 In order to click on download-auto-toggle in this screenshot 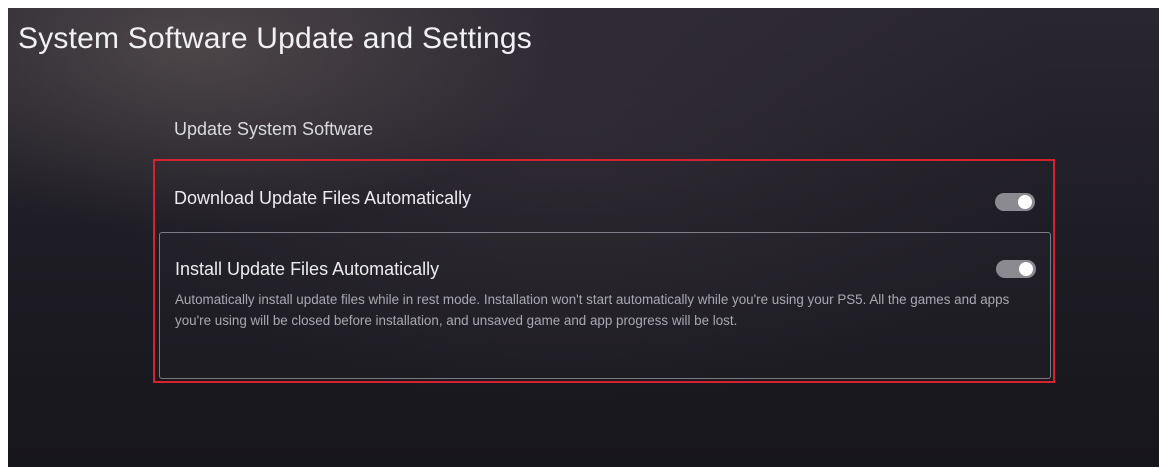, I will do `click(1015, 202)`.